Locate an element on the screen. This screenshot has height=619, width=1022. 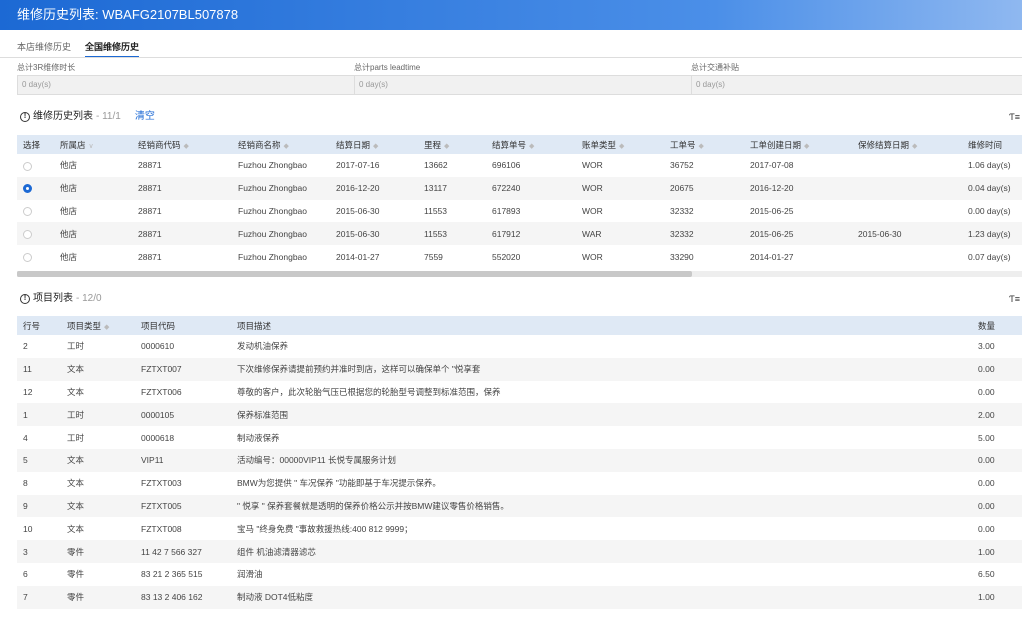
cell-mileage: 13662 is located at coordinates (436, 165).